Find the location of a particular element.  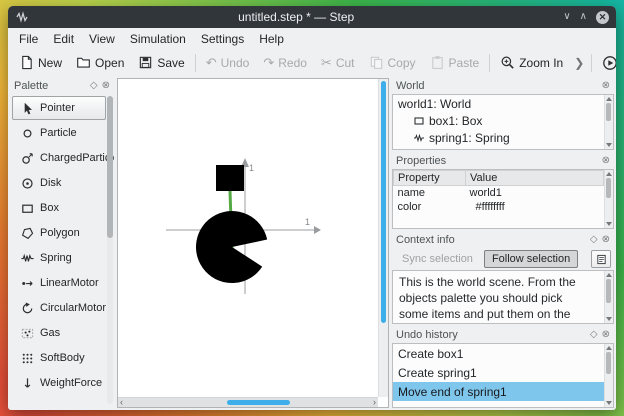

palette-item-chargedparticle: ChargedParticle is located at coordinates (63, 158).